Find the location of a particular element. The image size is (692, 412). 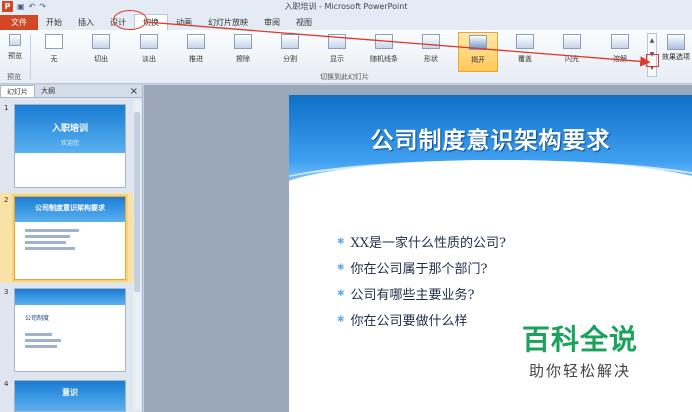

transition-label: 推进 is located at coordinates (196, 59).